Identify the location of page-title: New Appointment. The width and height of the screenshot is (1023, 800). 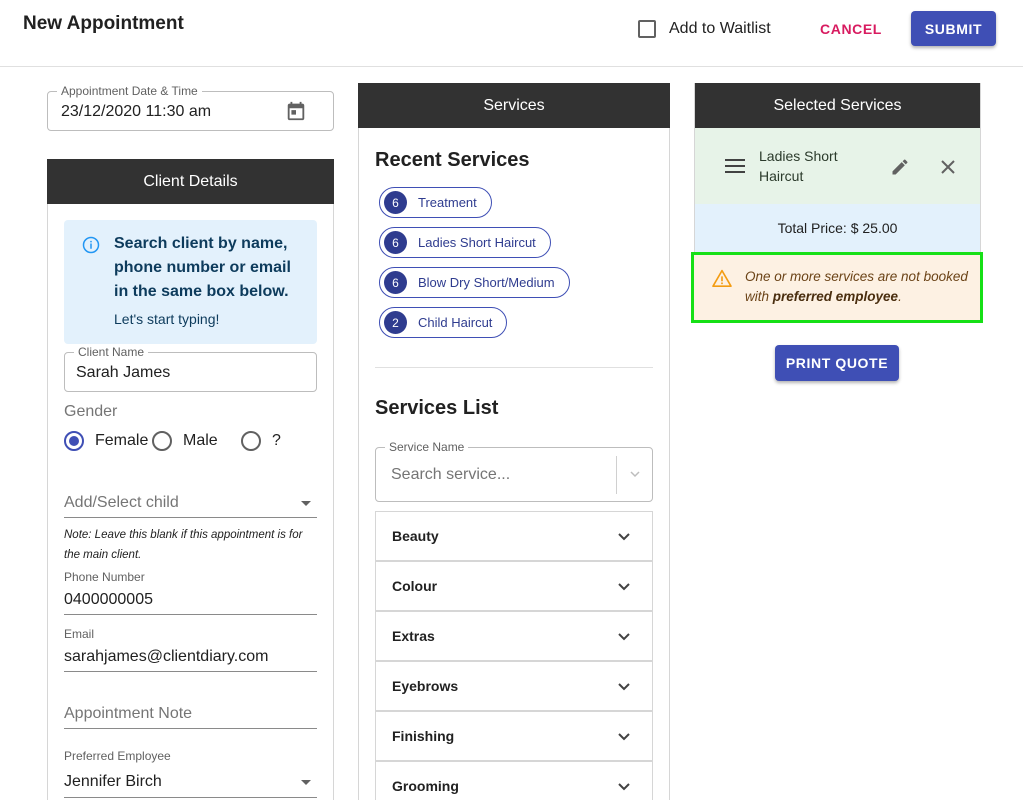
(103, 23).